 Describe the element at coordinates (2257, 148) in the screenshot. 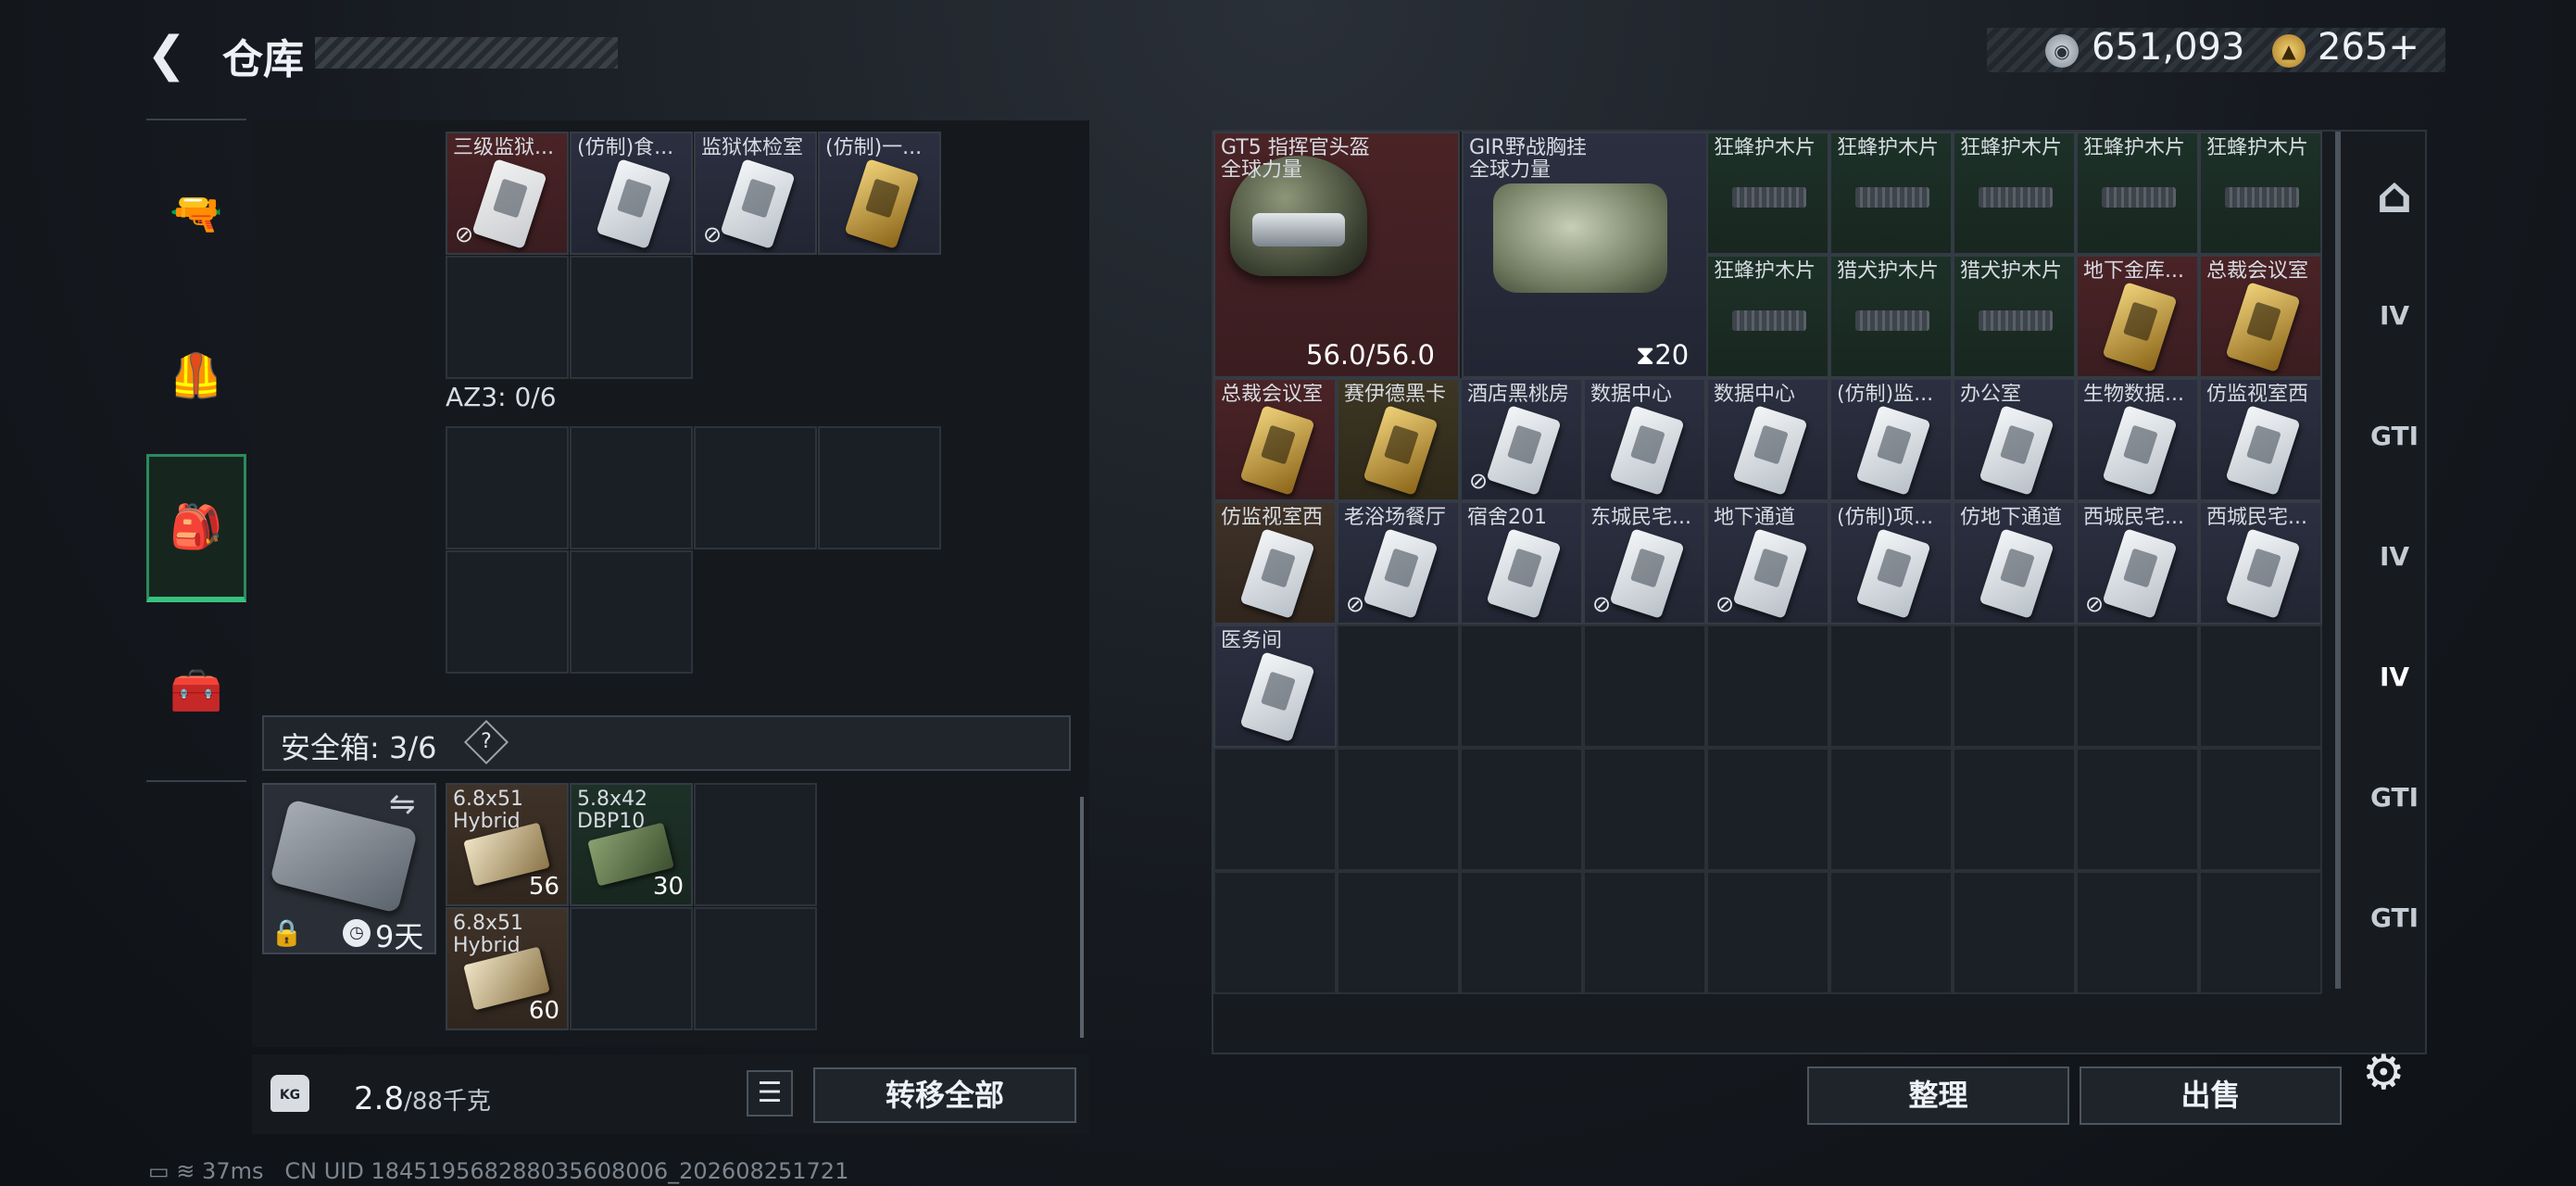

I see `item-label: 狂蜂护木片` at that location.